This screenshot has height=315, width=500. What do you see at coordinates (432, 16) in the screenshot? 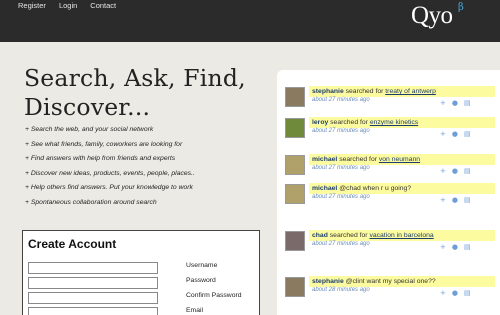
I see `logo: Qyo` at bounding box center [432, 16].